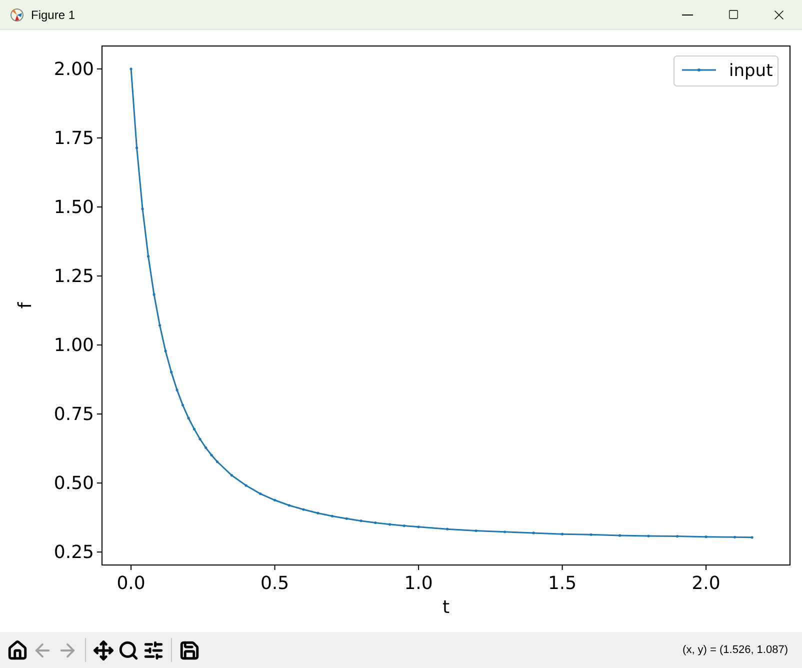 This screenshot has height=668, width=802. What do you see at coordinates (74, 553) in the screenshot?
I see `y-tick-label: 0.25` at bounding box center [74, 553].